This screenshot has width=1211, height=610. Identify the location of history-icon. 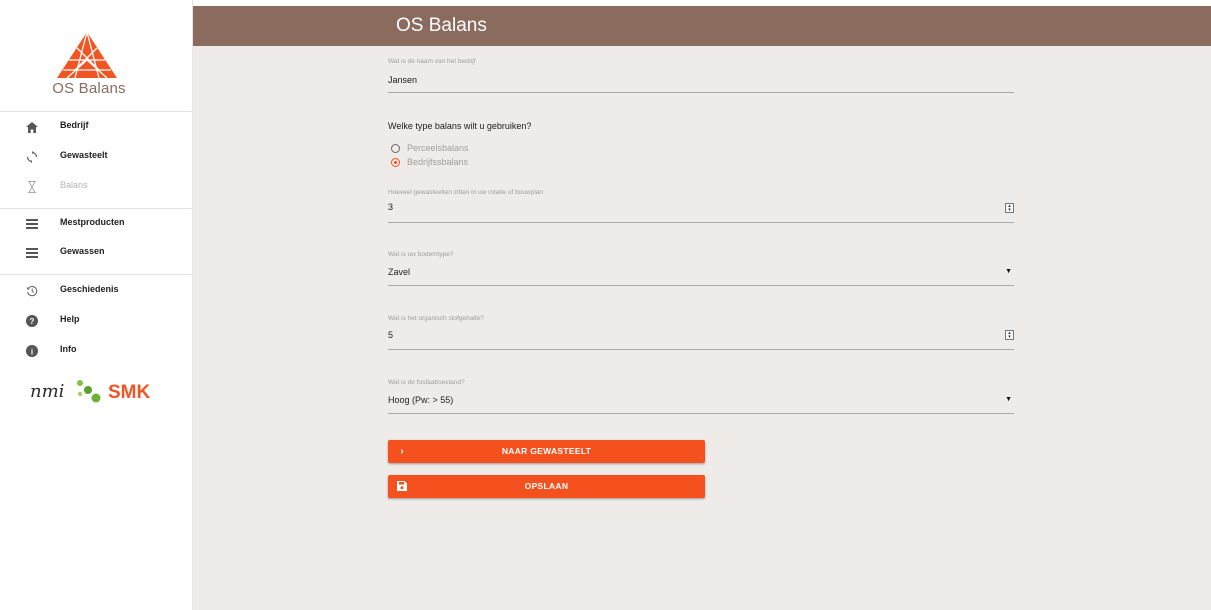
(32, 291).